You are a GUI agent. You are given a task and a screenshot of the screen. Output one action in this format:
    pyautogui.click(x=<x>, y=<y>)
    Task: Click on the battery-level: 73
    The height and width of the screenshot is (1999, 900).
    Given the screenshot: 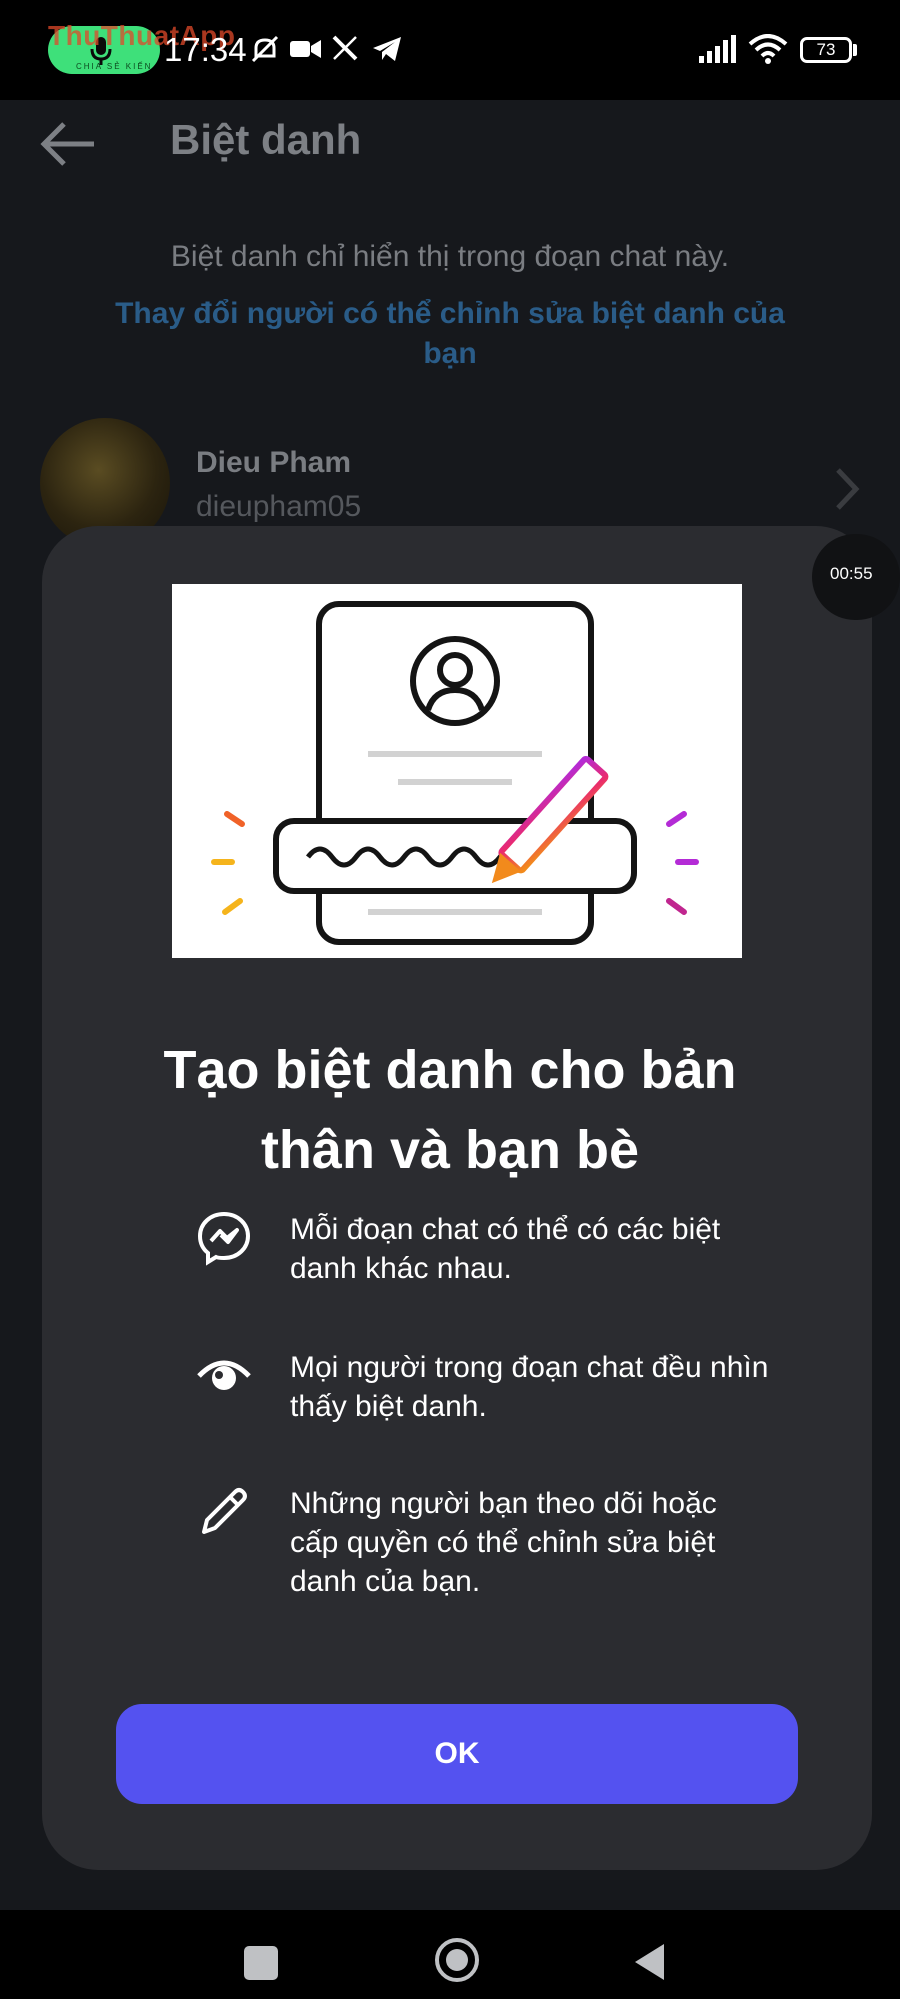 What is the action you would take?
    pyautogui.click(x=826, y=49)
    